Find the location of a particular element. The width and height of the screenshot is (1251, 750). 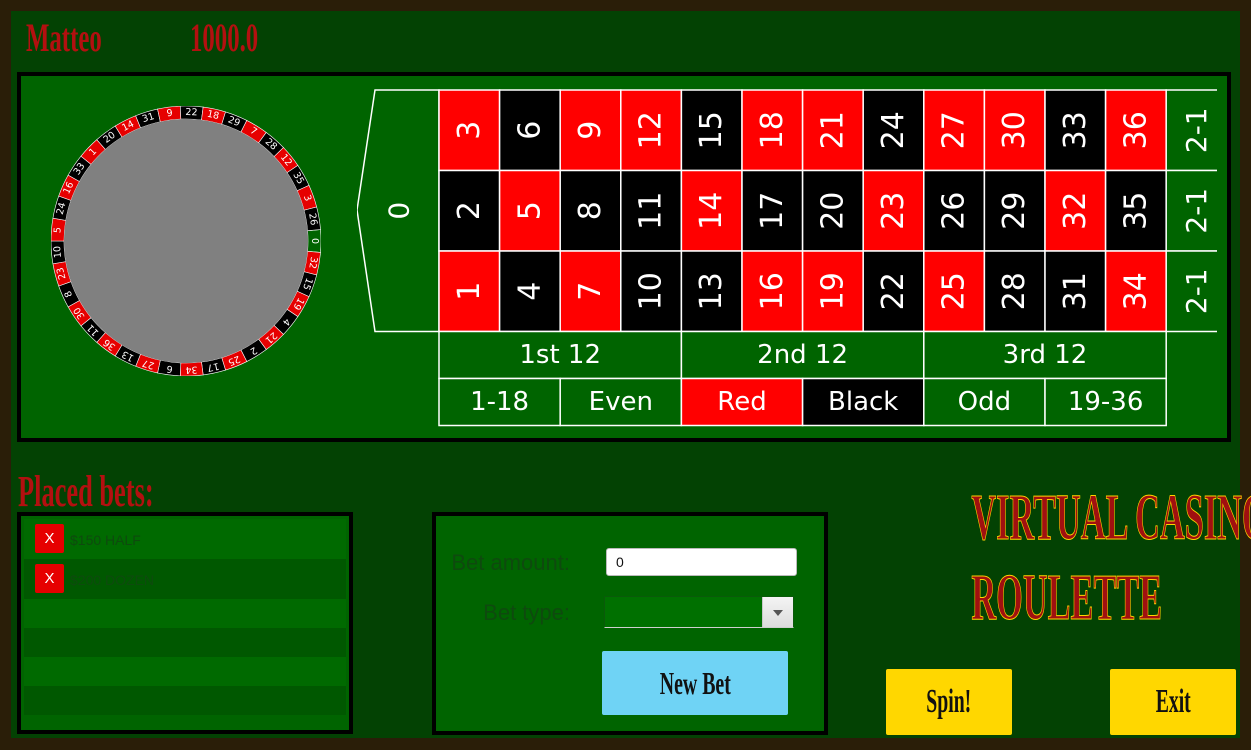

bet-cell-label: 3rd 12 is located at coordinates (1045, 355).